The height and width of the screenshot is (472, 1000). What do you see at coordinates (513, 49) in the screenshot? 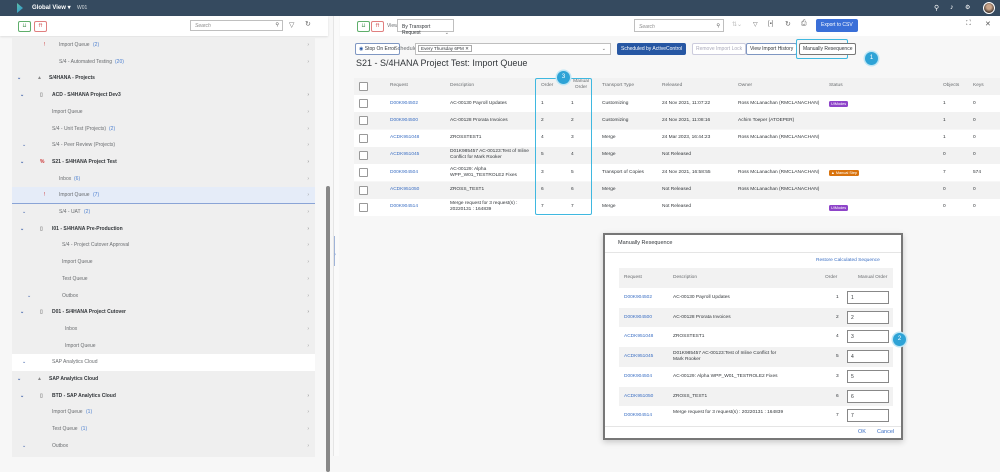
I see `schedule-input: Every Thursday 6PM ✕ ⌄` at bounding box center [513, 49].